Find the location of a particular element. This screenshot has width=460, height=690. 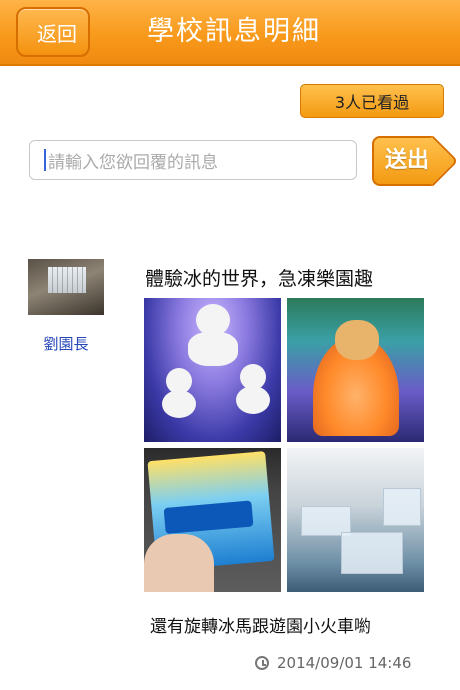

ticket-photo is located at coordinates (212, 520).